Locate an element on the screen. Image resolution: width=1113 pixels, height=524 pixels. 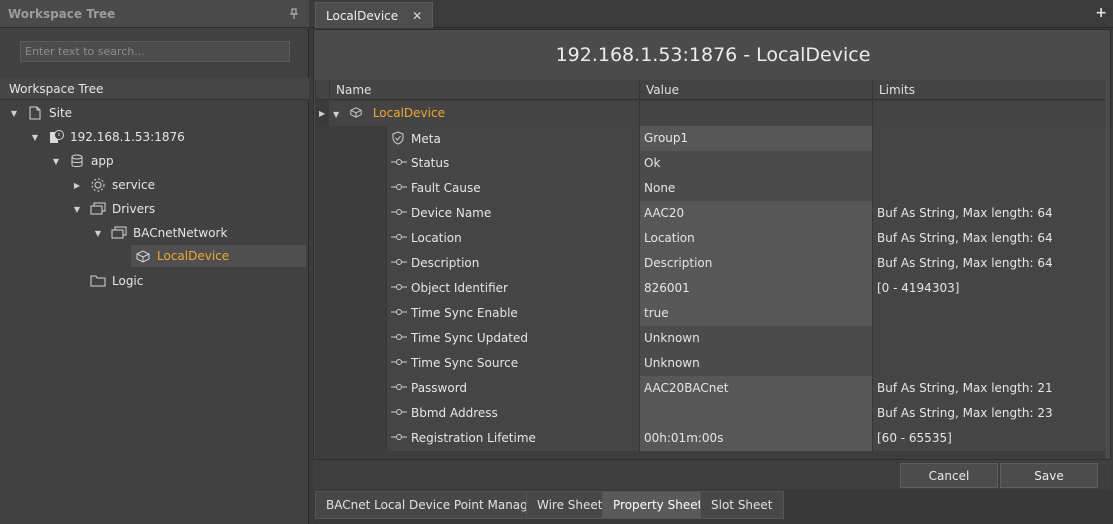
tree-item-label: Logic is located at coordinates (128, 281).